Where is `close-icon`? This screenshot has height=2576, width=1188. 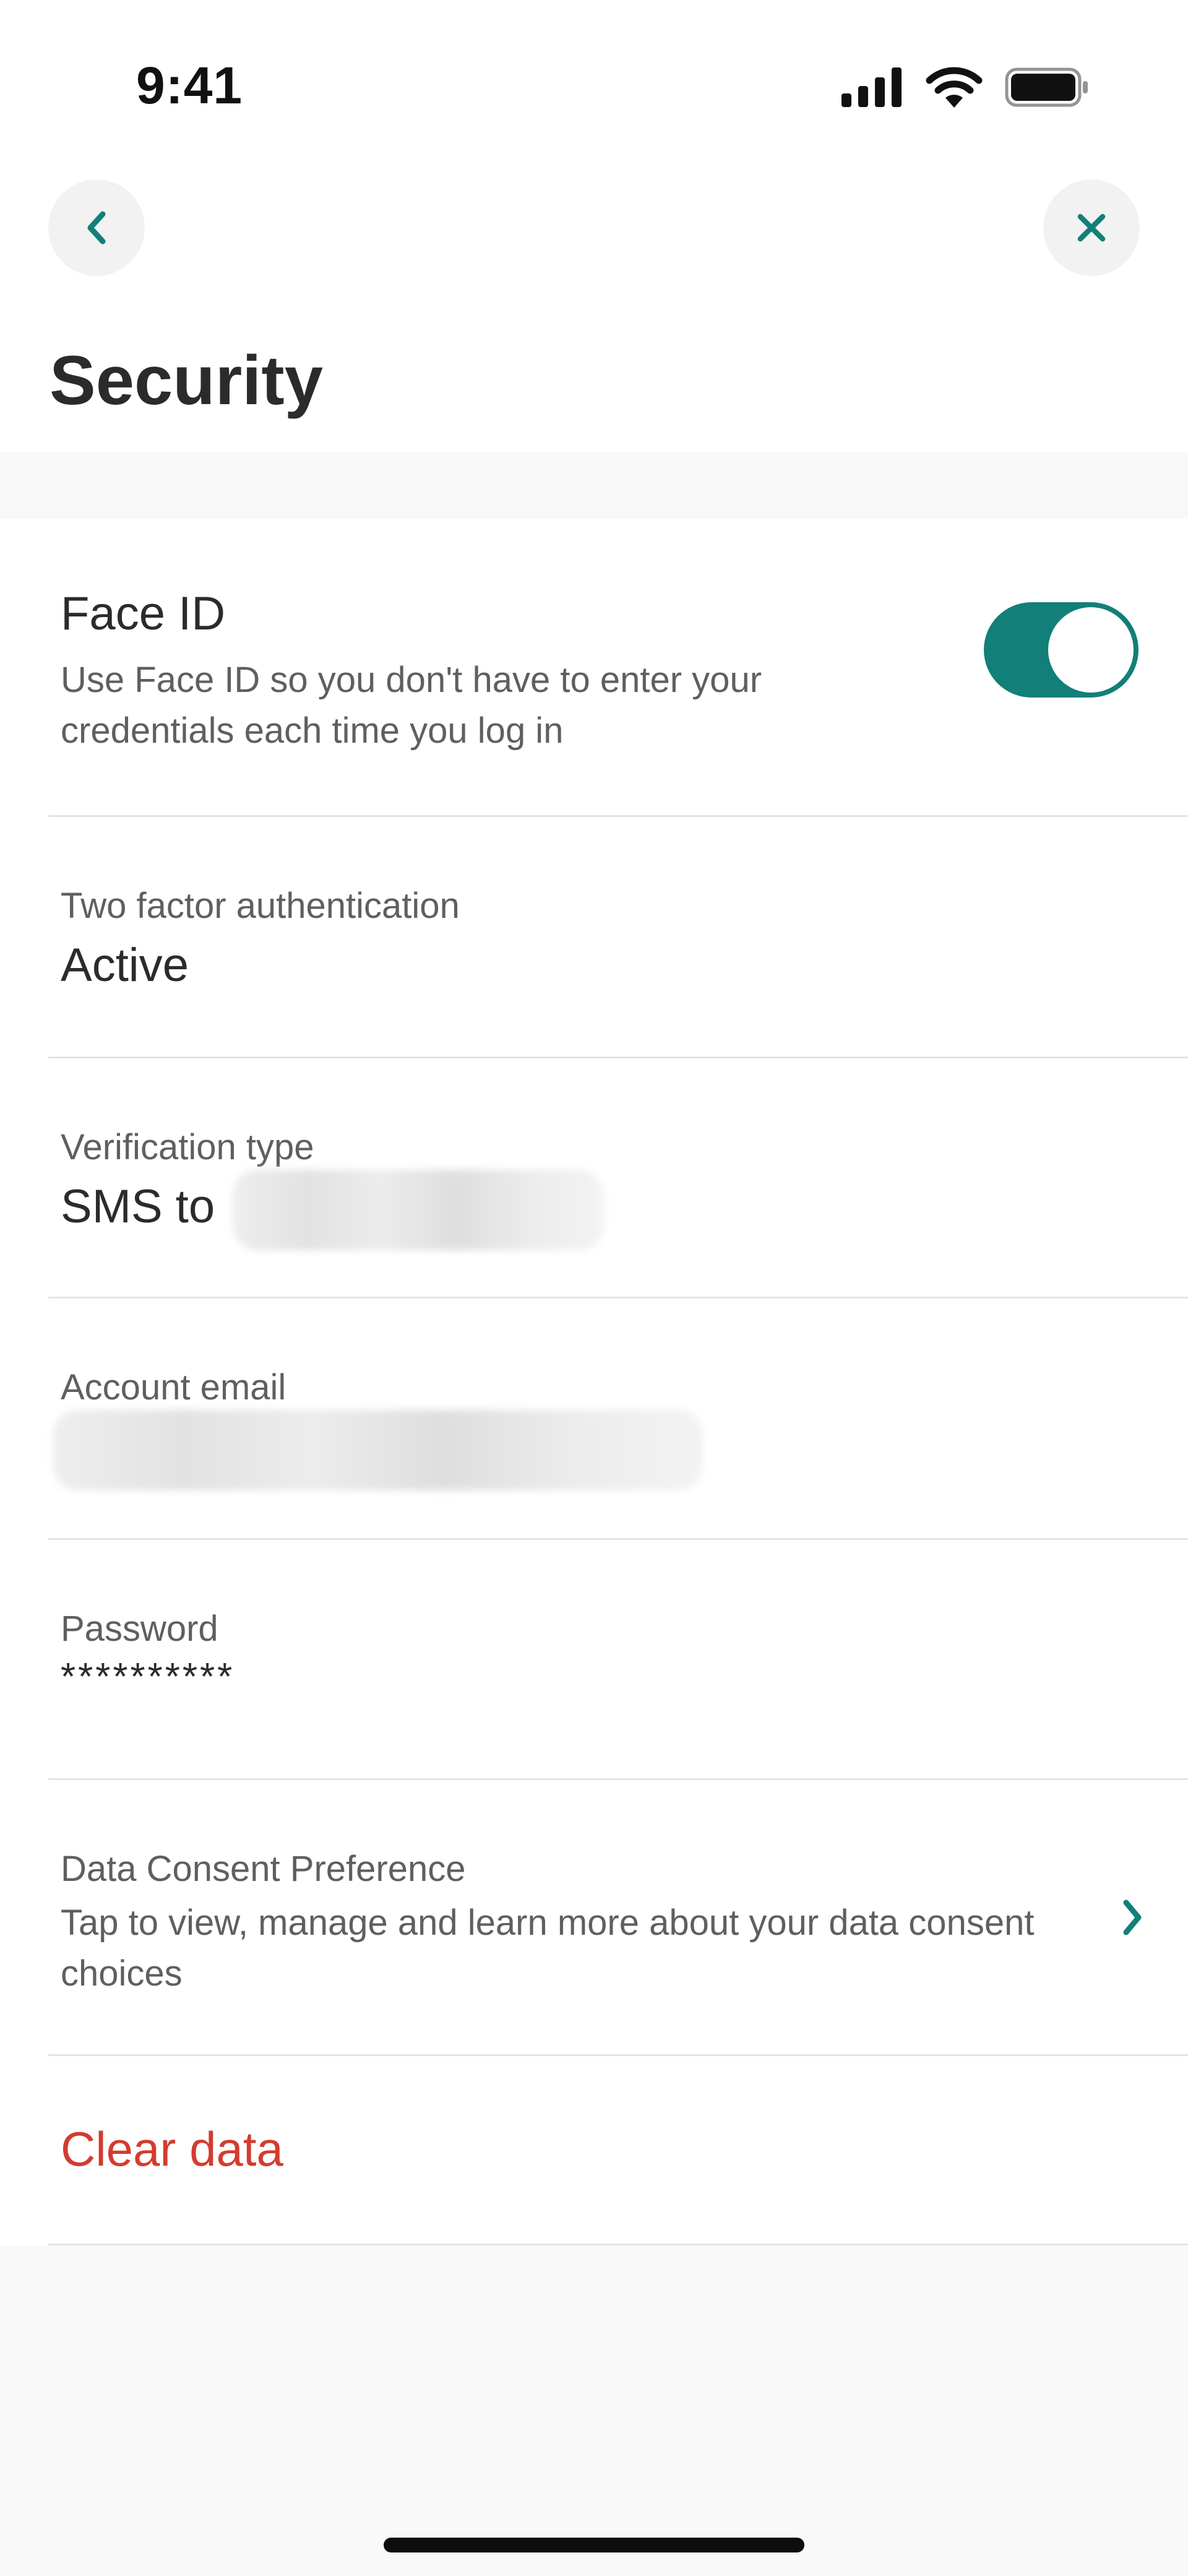
close-icon is located at coordinates (1091, 228).